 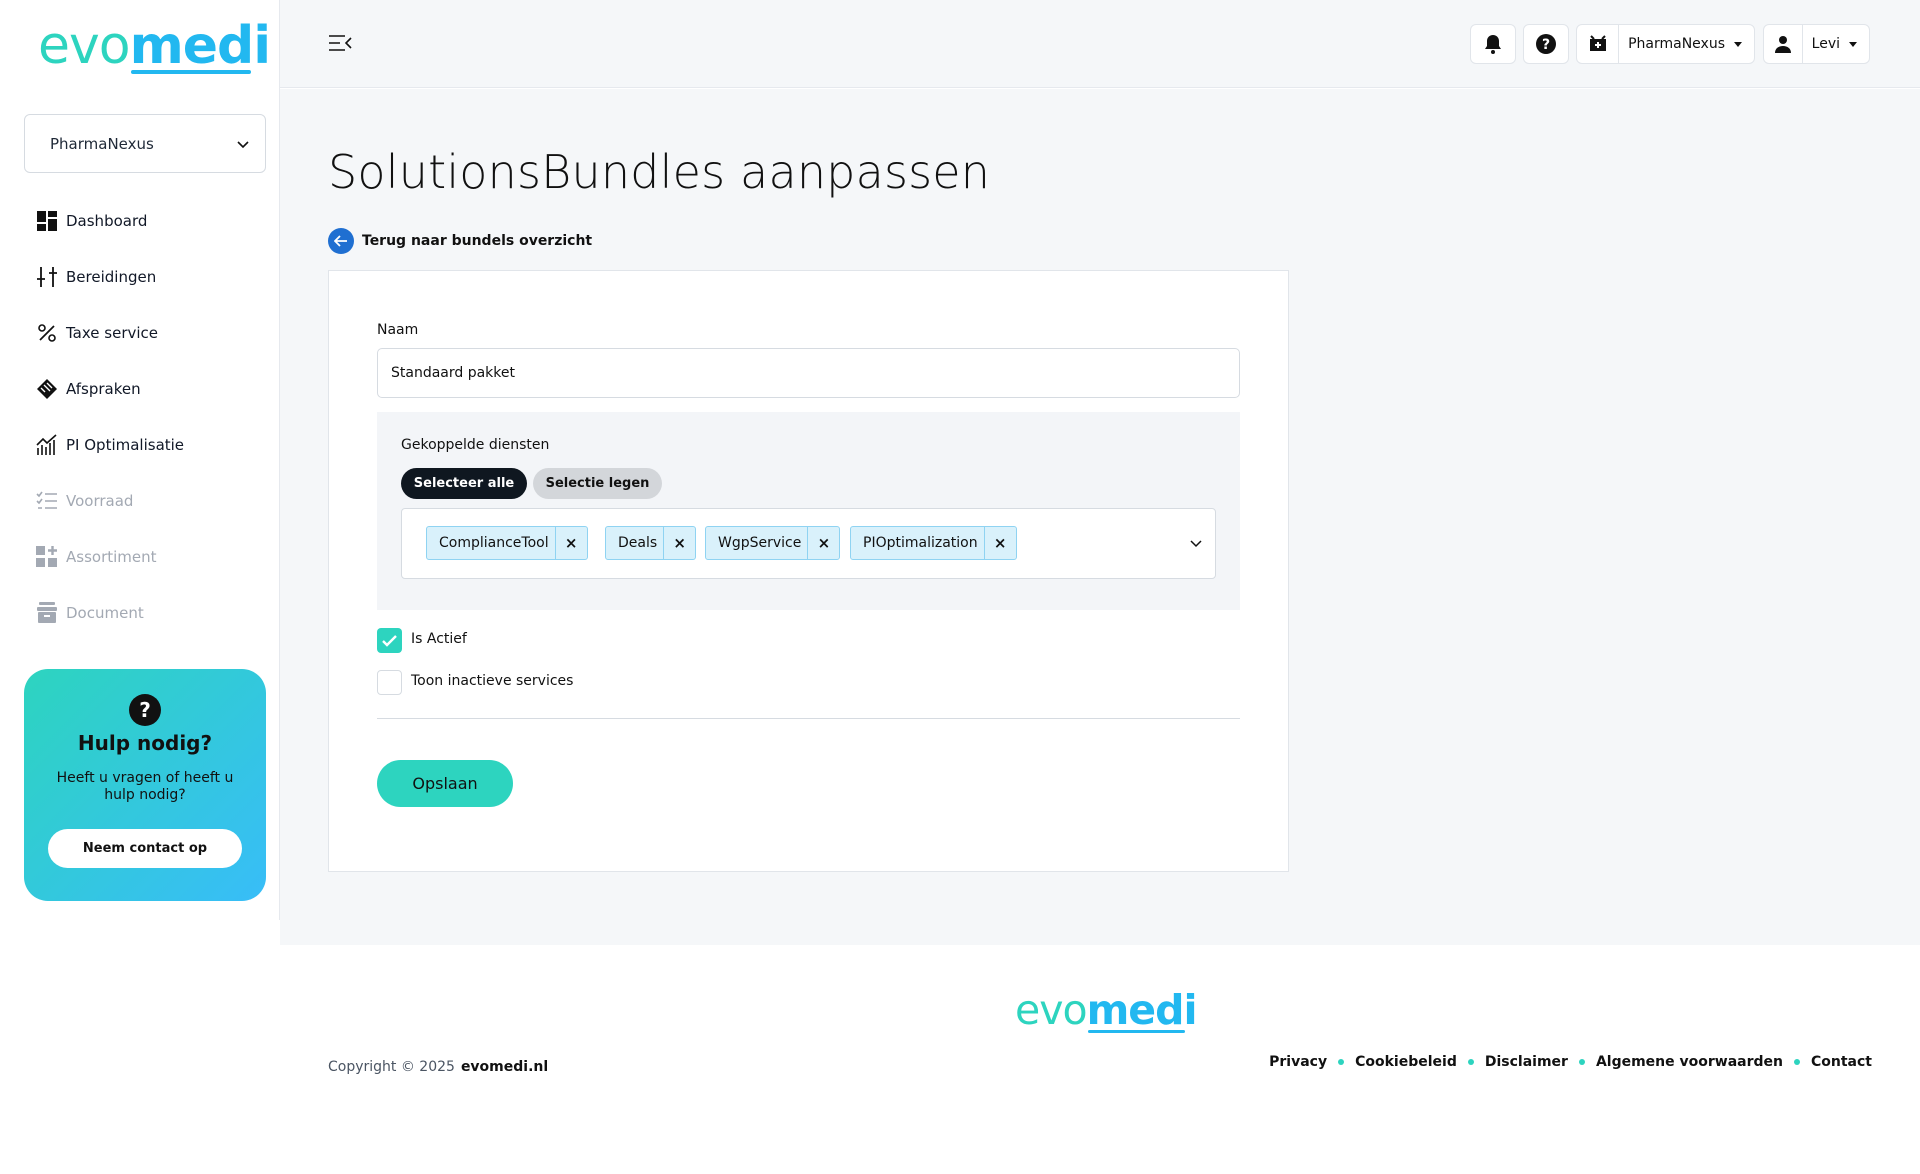 What do you see at coordinates (1406, 1062) in the screenshot?
I see `footer-link-cookiebeleid: Cookiebeleid` at bounding box center [1406, 1062].